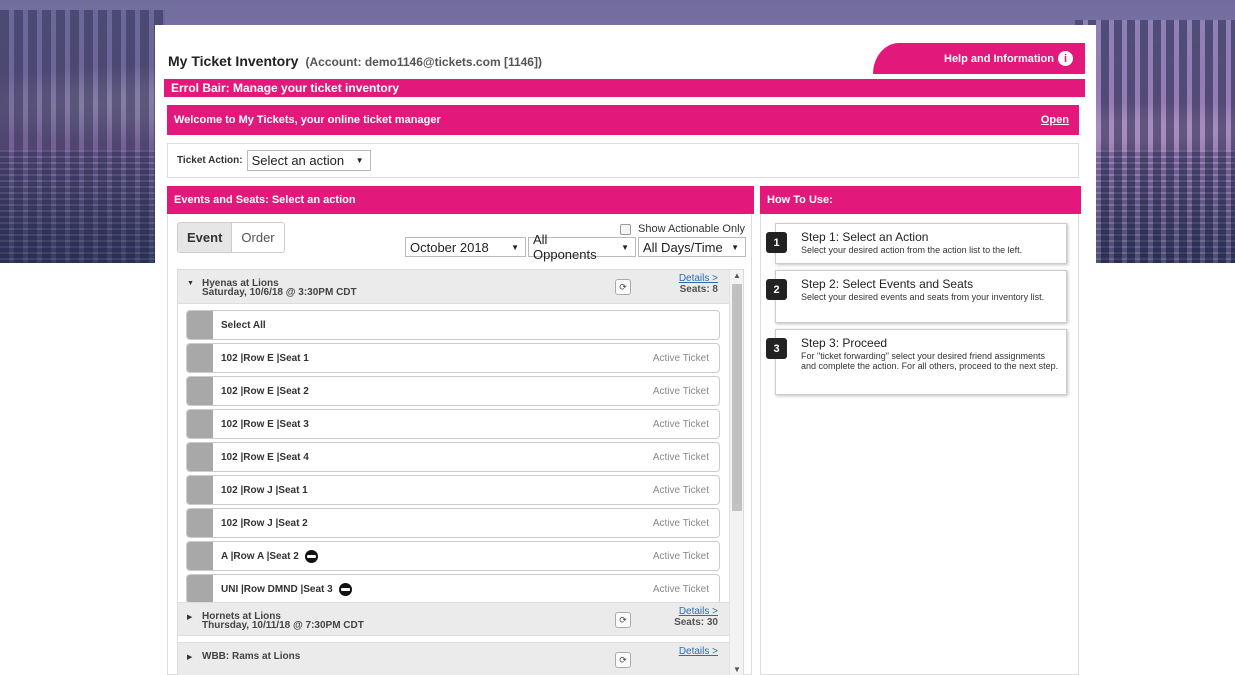 The image size is (1235, 675). I want to click on step-title: Step 3: Proceed, so click(844, 343).